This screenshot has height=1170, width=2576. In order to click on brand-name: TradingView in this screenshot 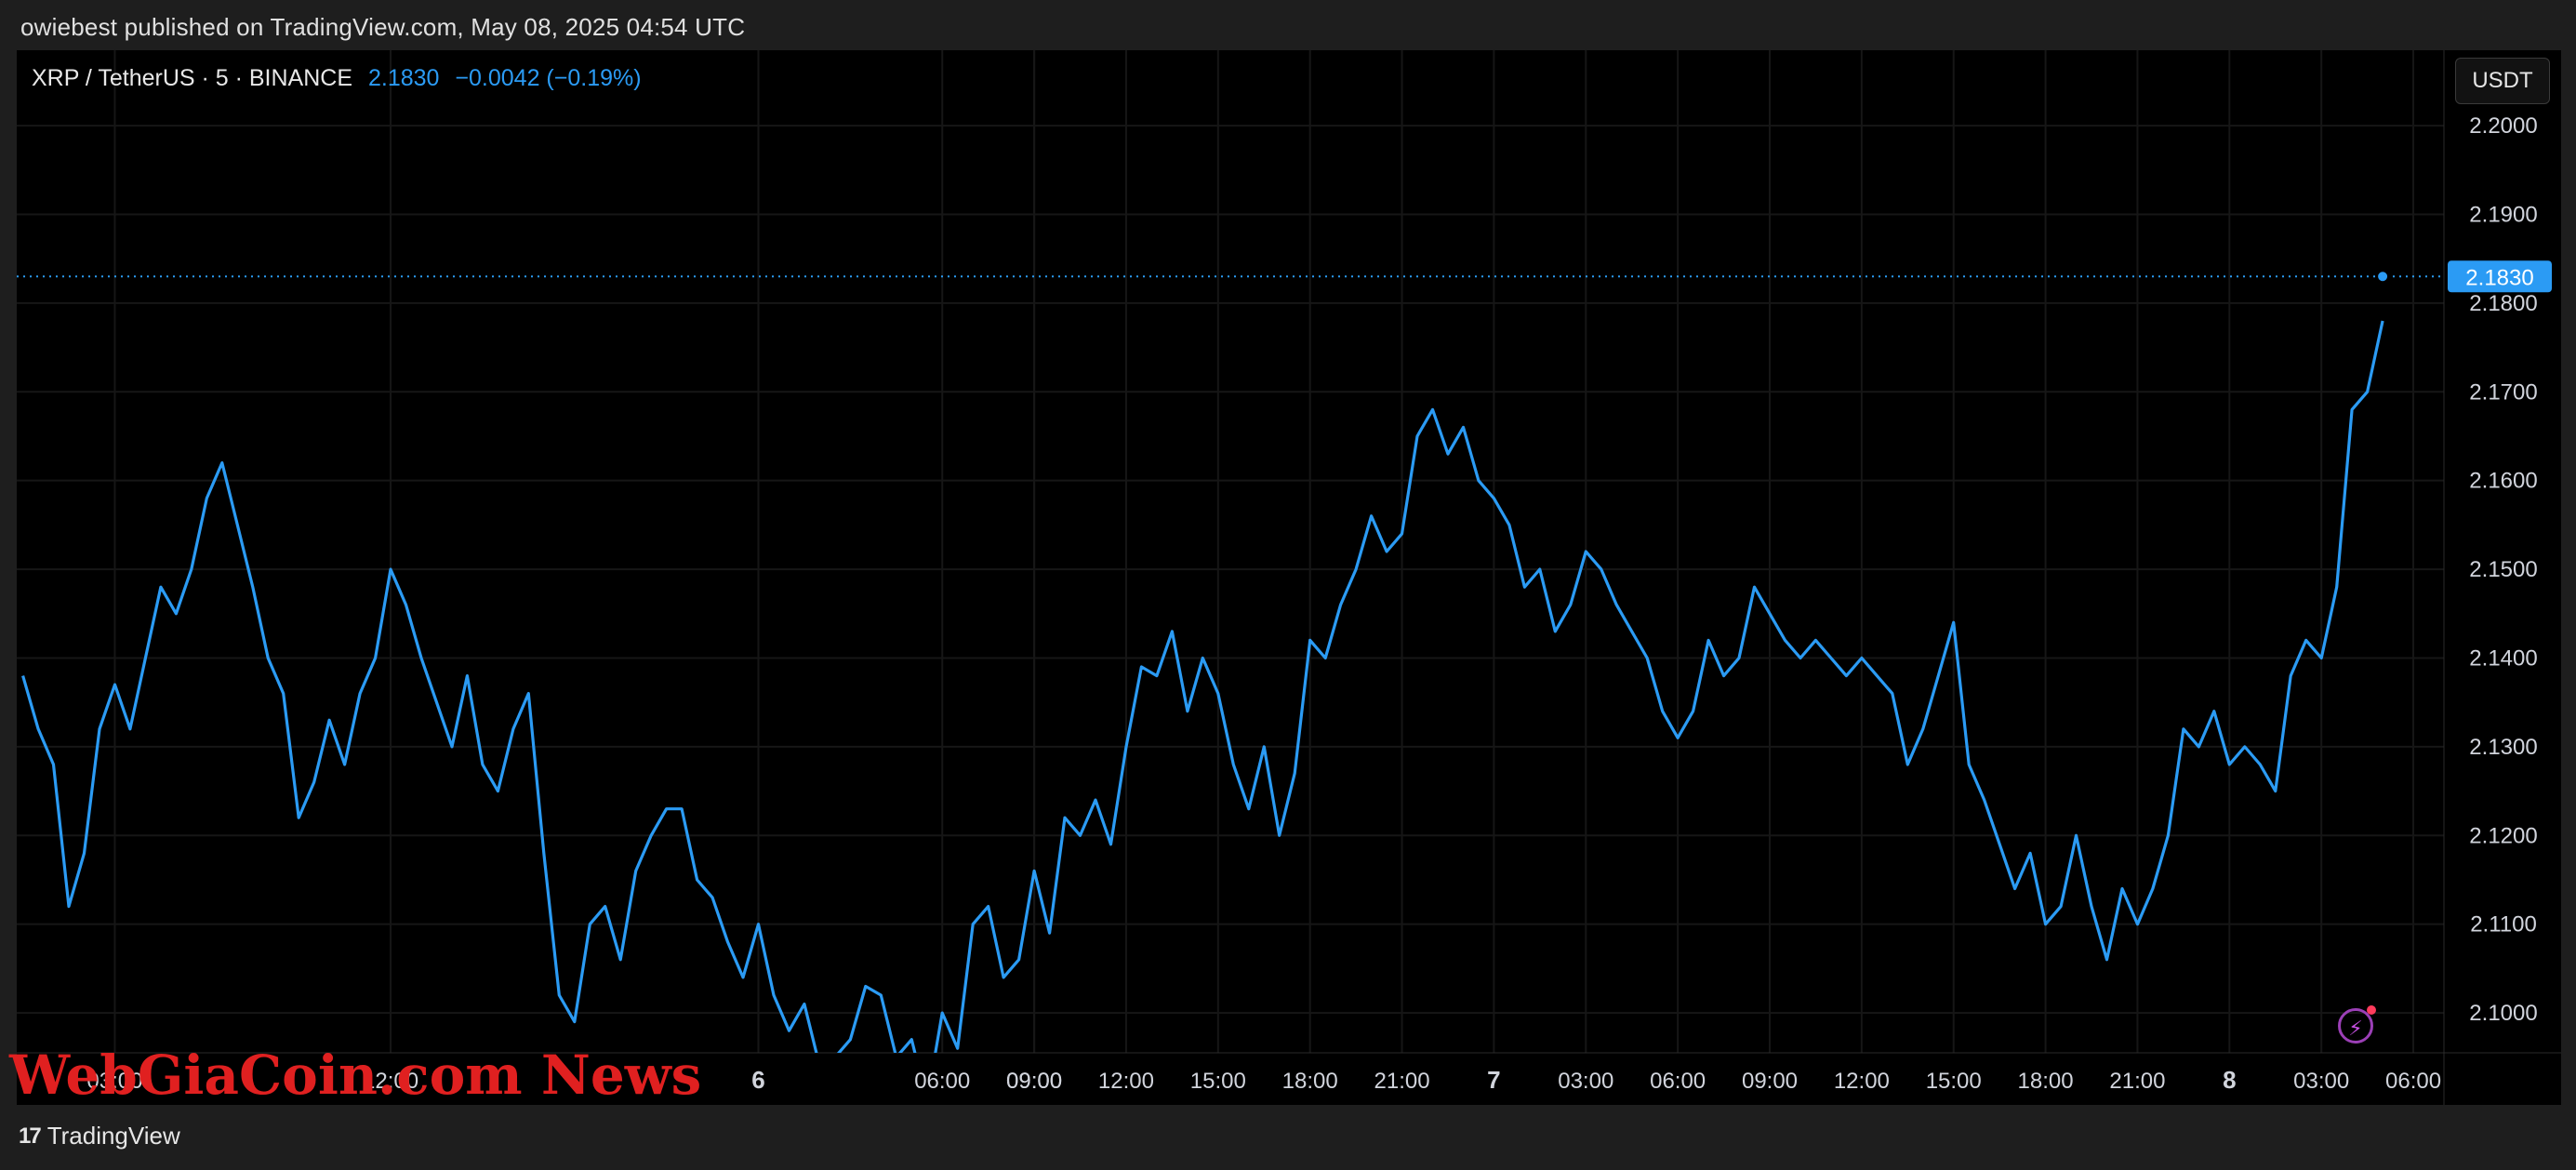, I will do `click(113, 1136)`.